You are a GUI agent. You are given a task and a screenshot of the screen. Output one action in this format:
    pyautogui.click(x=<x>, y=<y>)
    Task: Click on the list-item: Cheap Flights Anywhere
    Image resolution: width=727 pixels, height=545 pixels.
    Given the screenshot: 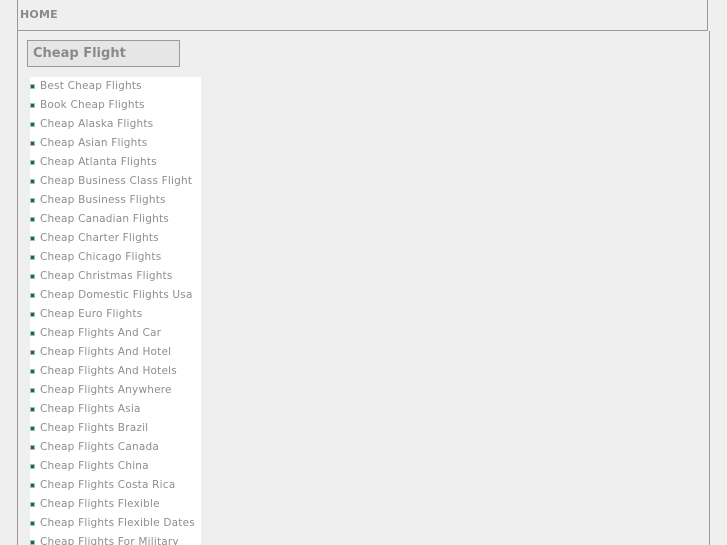 What is the action you would take?
    pyautogui.click(x=115, y=390)
    